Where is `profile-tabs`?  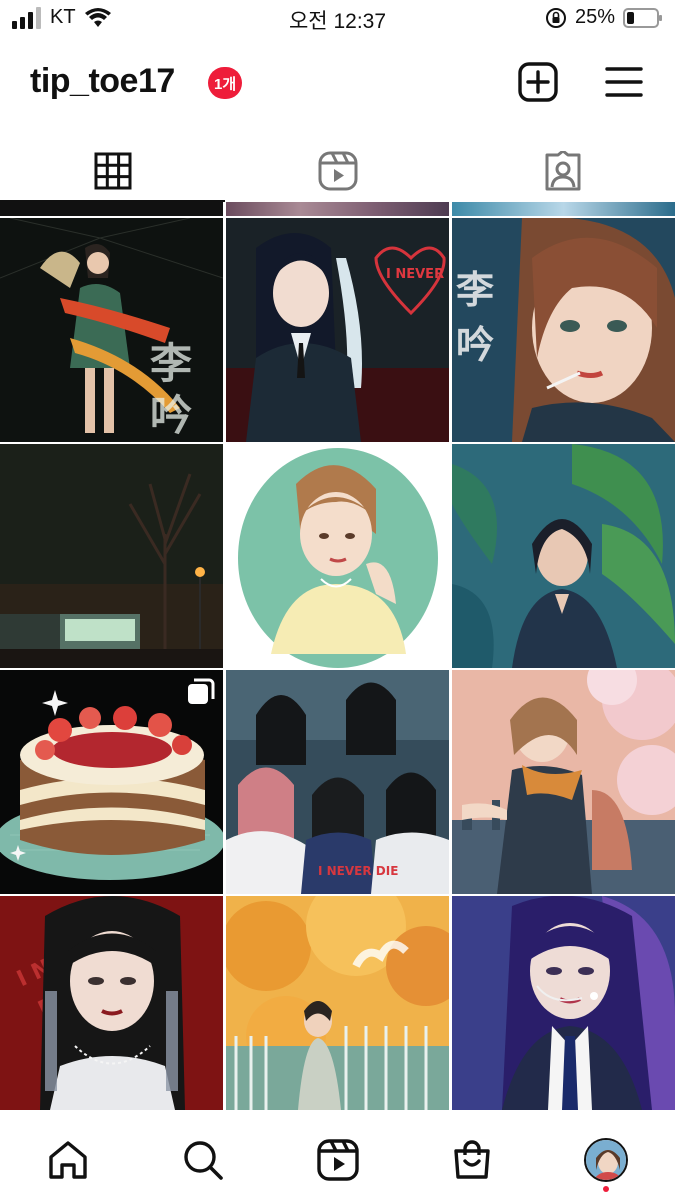
profile-tabs is located at coordinates (337, 171).